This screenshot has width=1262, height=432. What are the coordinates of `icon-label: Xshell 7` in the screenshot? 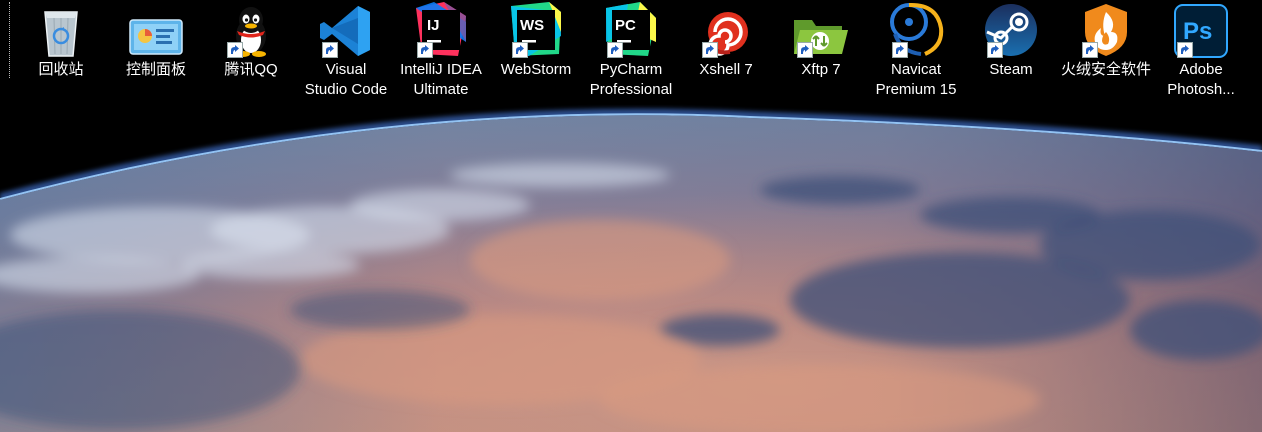 It's located at (726, 69).